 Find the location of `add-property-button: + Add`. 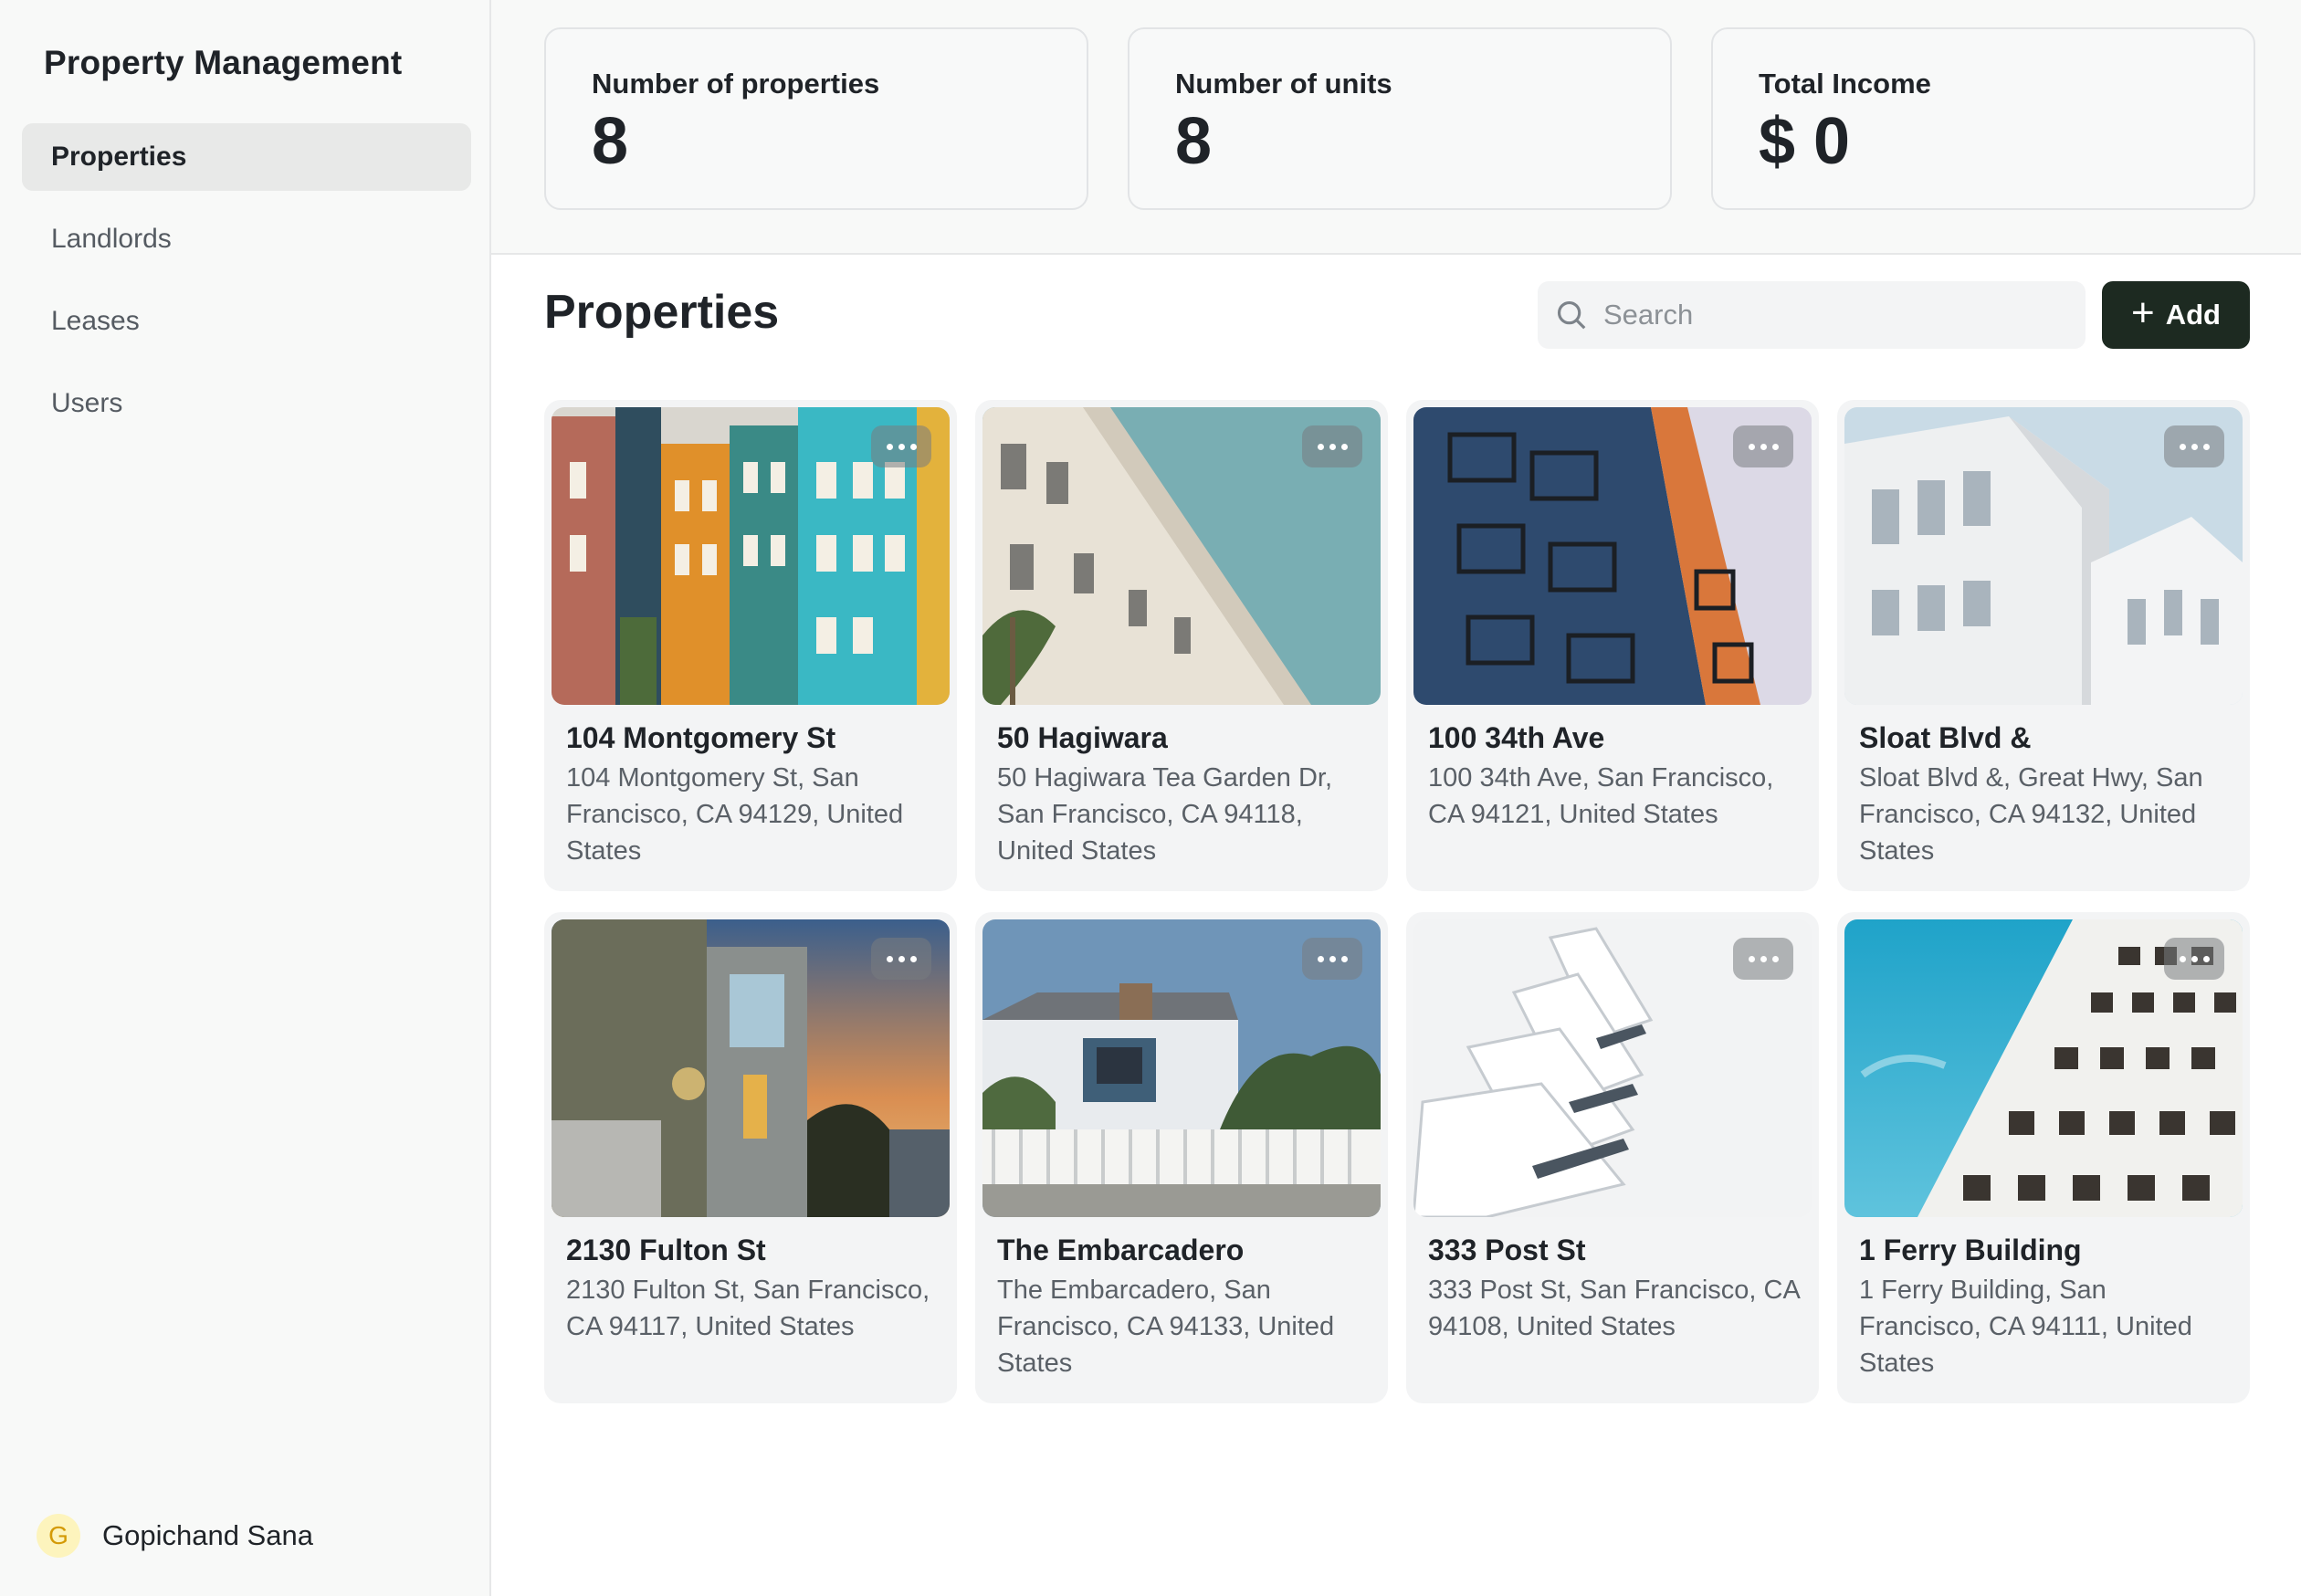

add-property-button: + Add is located at coordinates (2176, 315).